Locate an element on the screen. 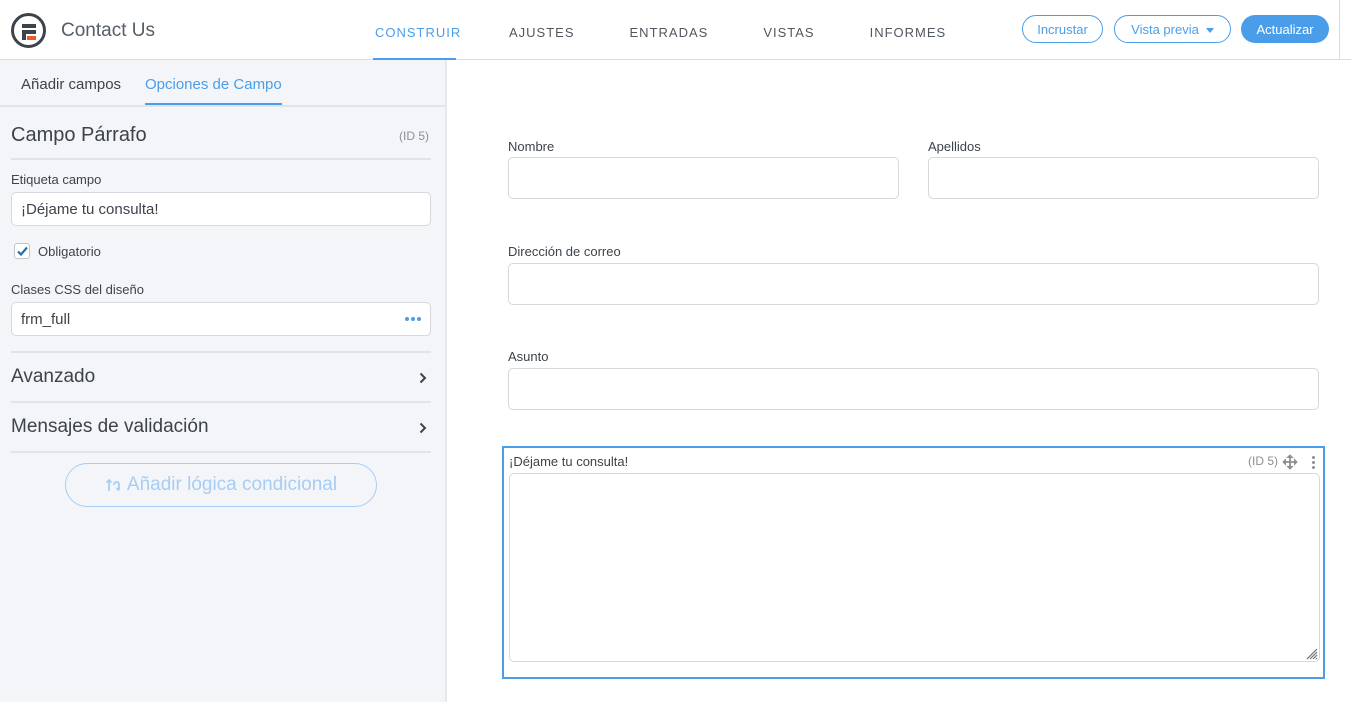 This screenshot has height=702, width=1351. css-classes-value: frm_full is located at coordinates (46, 319).